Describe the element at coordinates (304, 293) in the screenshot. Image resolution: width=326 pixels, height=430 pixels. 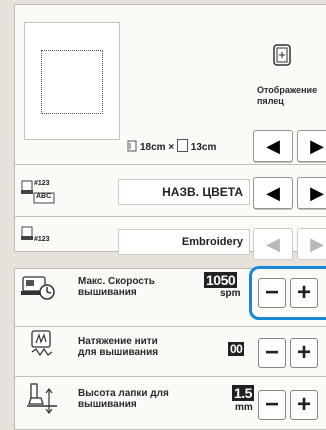
I see `speed-plus-button: +` at that location.